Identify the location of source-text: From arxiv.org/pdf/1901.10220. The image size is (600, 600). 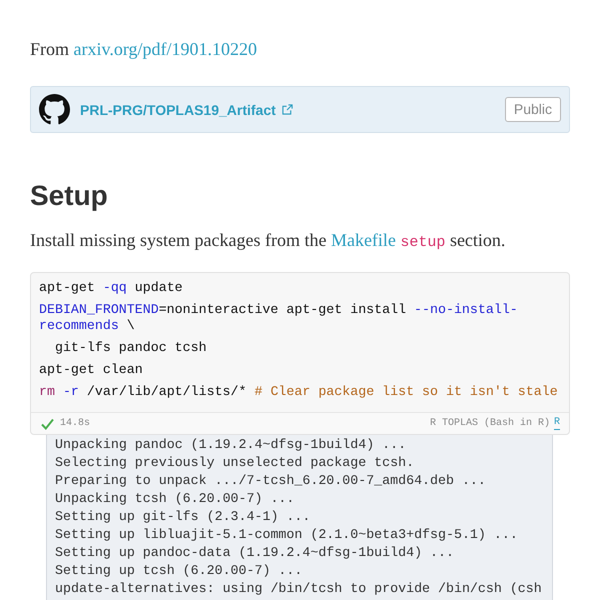
(144, 49).